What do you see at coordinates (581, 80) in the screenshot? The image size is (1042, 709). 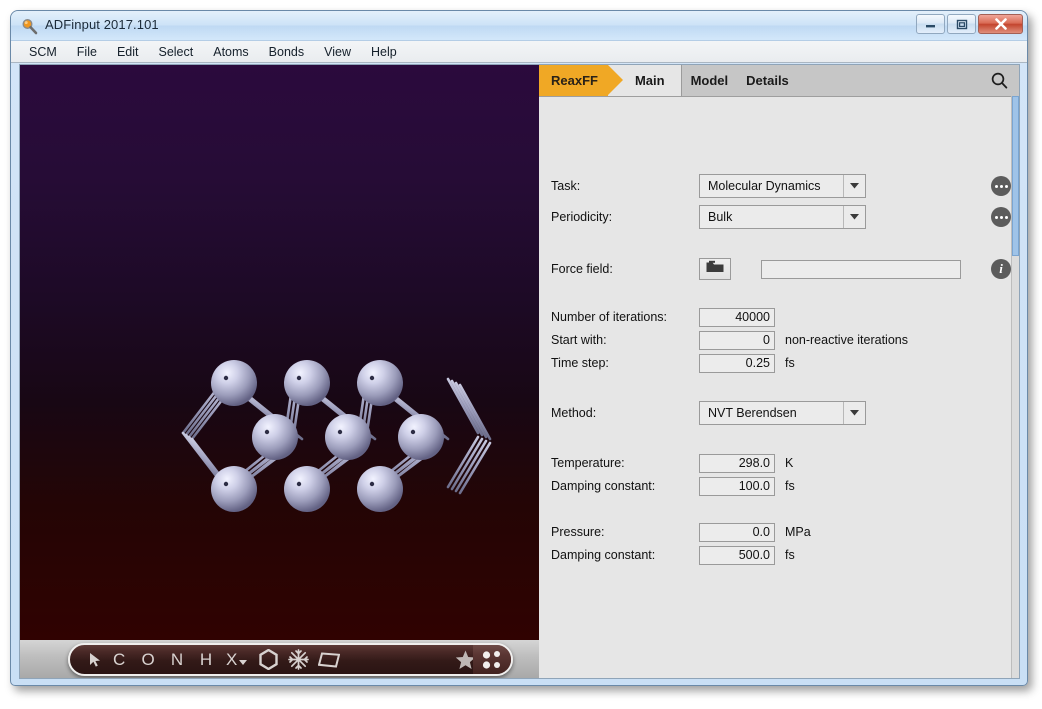 I see `module-tab-reaxff: ReaxFF` at bounding box center [581, 80].